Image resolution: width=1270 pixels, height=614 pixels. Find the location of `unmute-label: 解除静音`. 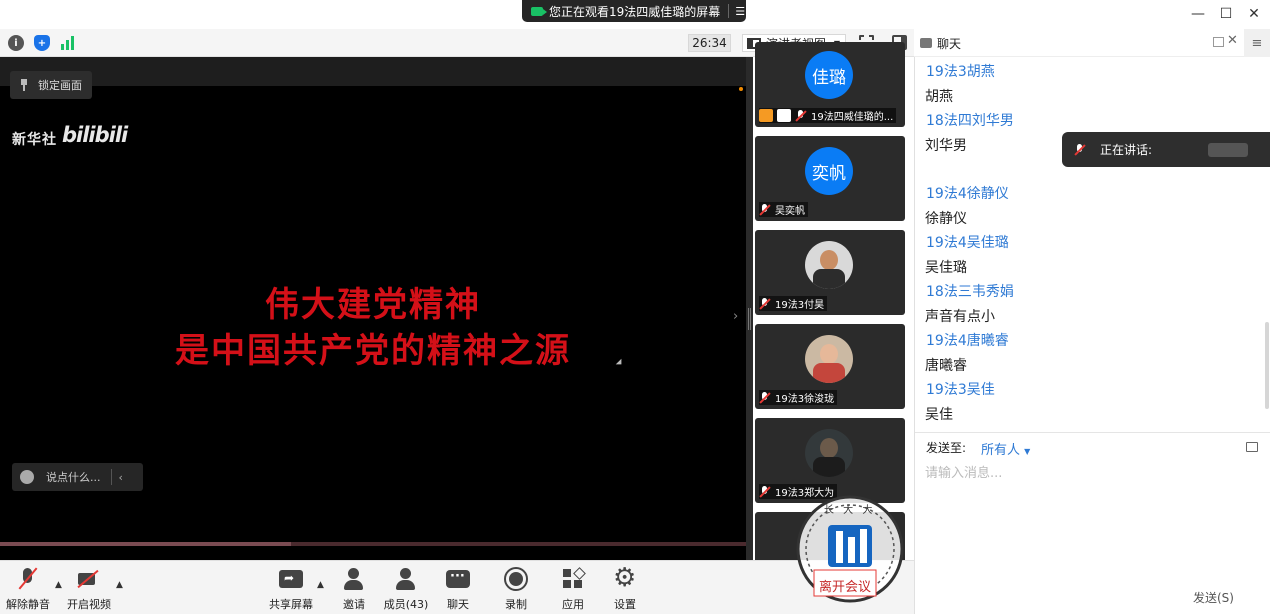

unmute-label: 解除静音 is located at coordinates (28, 604).